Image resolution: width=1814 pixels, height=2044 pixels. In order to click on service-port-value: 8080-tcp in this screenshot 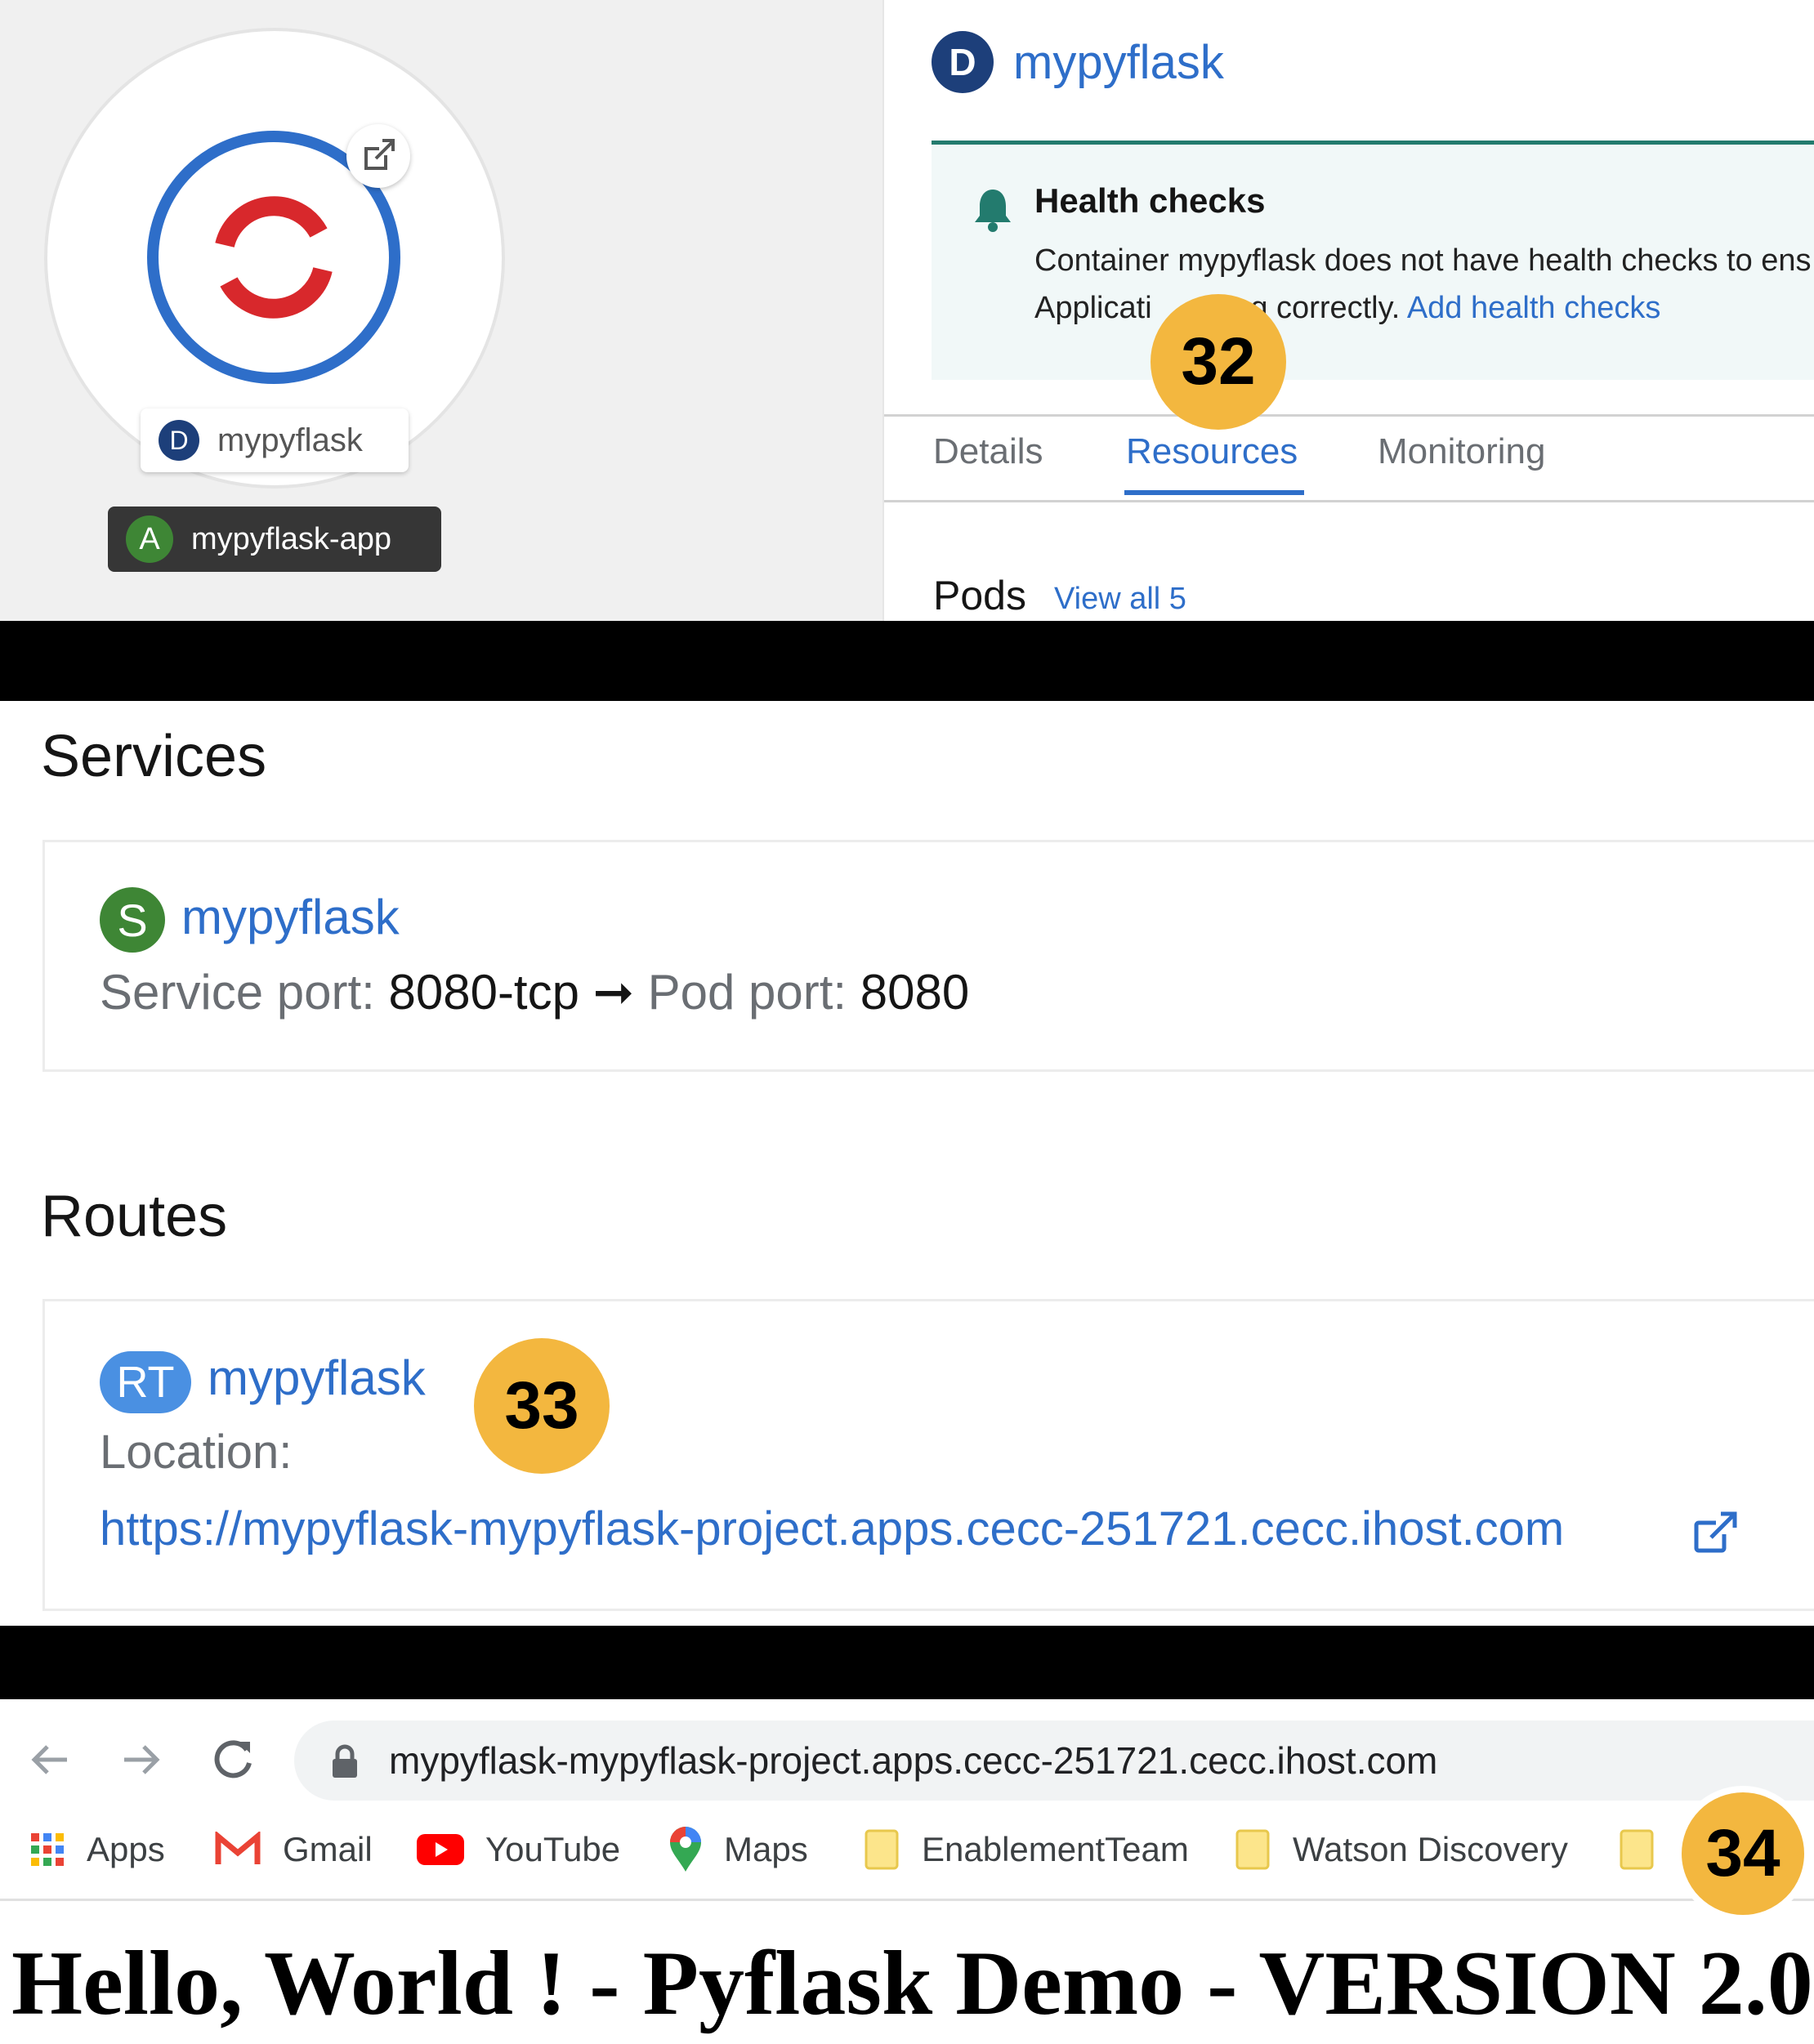, I will do `click(483, 992)`.